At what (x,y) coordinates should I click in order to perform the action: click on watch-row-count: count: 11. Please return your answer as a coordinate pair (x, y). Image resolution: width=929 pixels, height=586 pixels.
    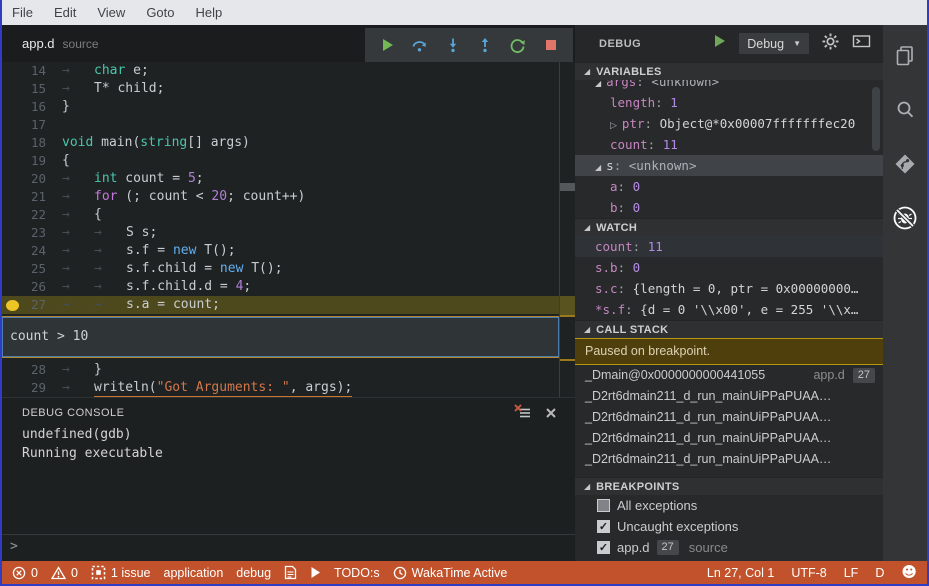
    Looking at the image, I should click on (729, 246).